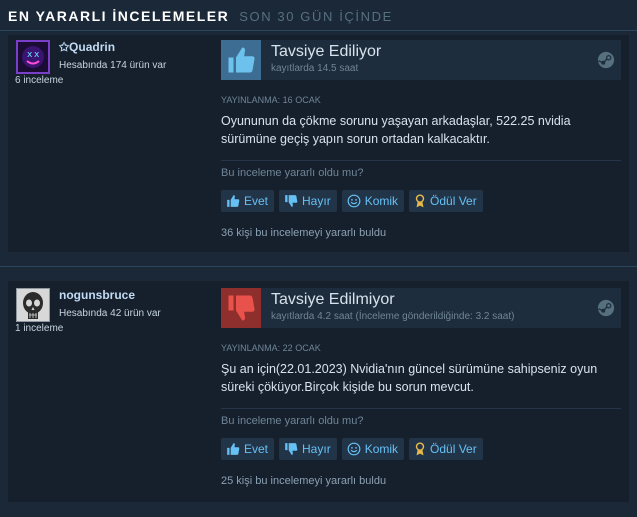  What do you see at coordinates (119, 16) in the screenshot?
I see `section-title: EN YARARLI İNCELEMELER` at bounding box center [119, 16].